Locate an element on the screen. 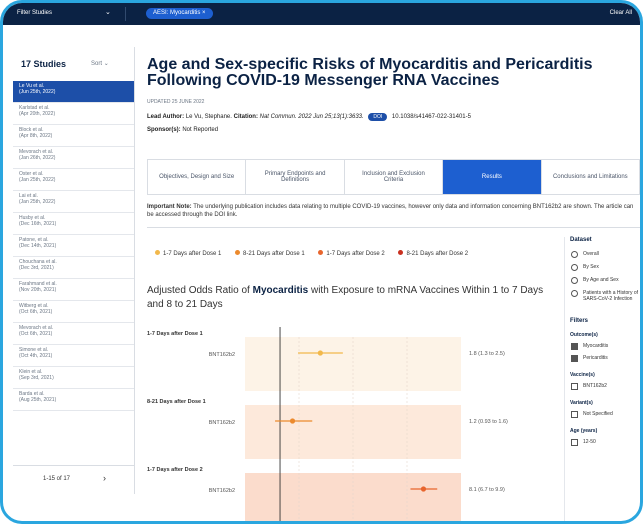 The height and width of the screenshot is (524, 643). outcome-checkbox: Pericarditis is located at coordinates (605, 358).